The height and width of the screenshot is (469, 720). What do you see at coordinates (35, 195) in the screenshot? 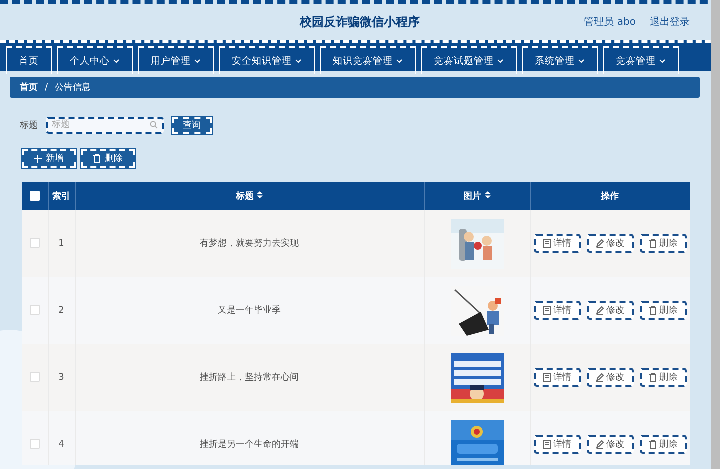
I see `select-all-checkbox` at bounding box center [35, 195].